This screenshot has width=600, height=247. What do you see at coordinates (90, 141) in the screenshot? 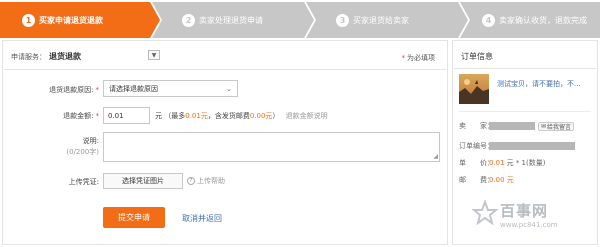
I see `desc-label-text: 说明:` at bounding box center [90, 141].